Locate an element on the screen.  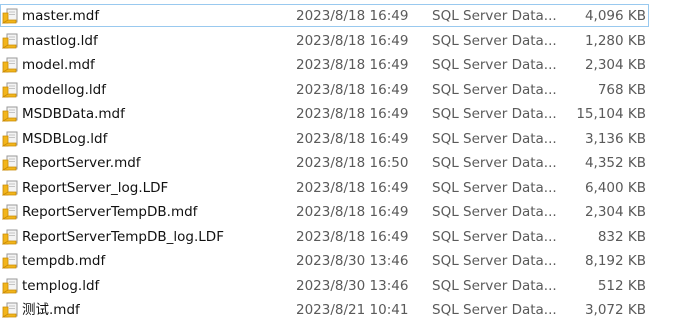
file-name: mastlog.ldf is located at coordinates (60, 41).